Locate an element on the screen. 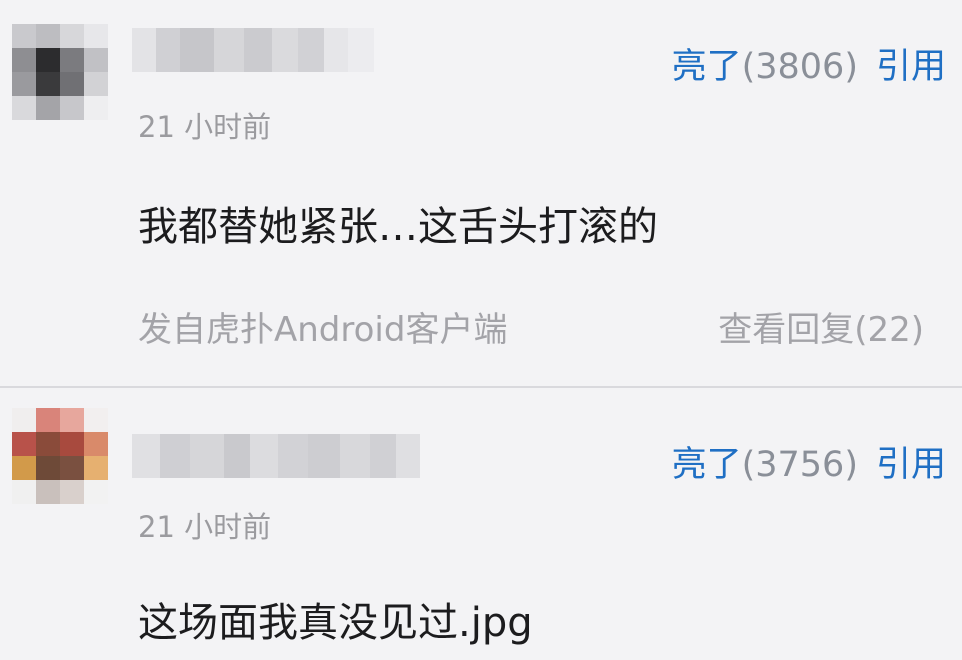 This screenshot has width=962, height=660. like-label: 亮了 is located at coordinates (706, 465).